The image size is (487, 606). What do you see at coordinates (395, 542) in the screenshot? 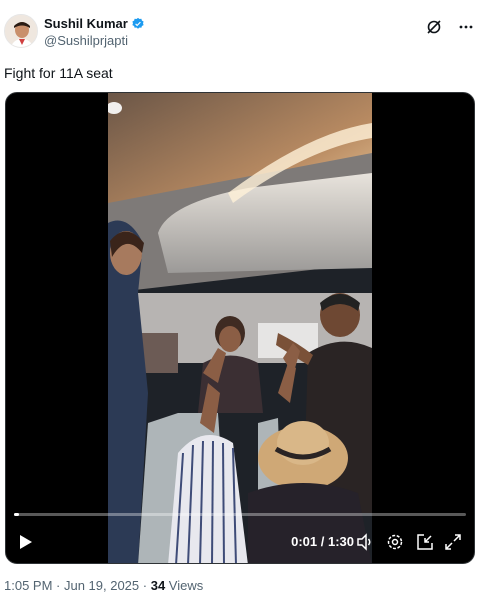
I see `settings-icon` at bounding box center [395, 542].